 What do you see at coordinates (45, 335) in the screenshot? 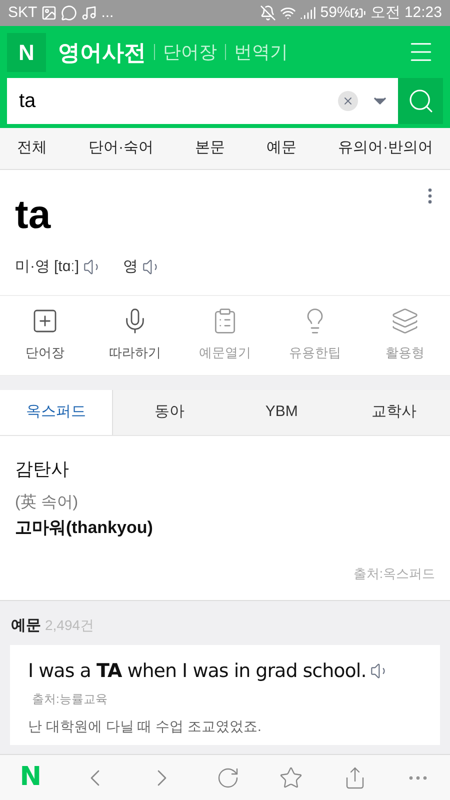
I see `action-button: 단어장` at bounding box center [45, 335].